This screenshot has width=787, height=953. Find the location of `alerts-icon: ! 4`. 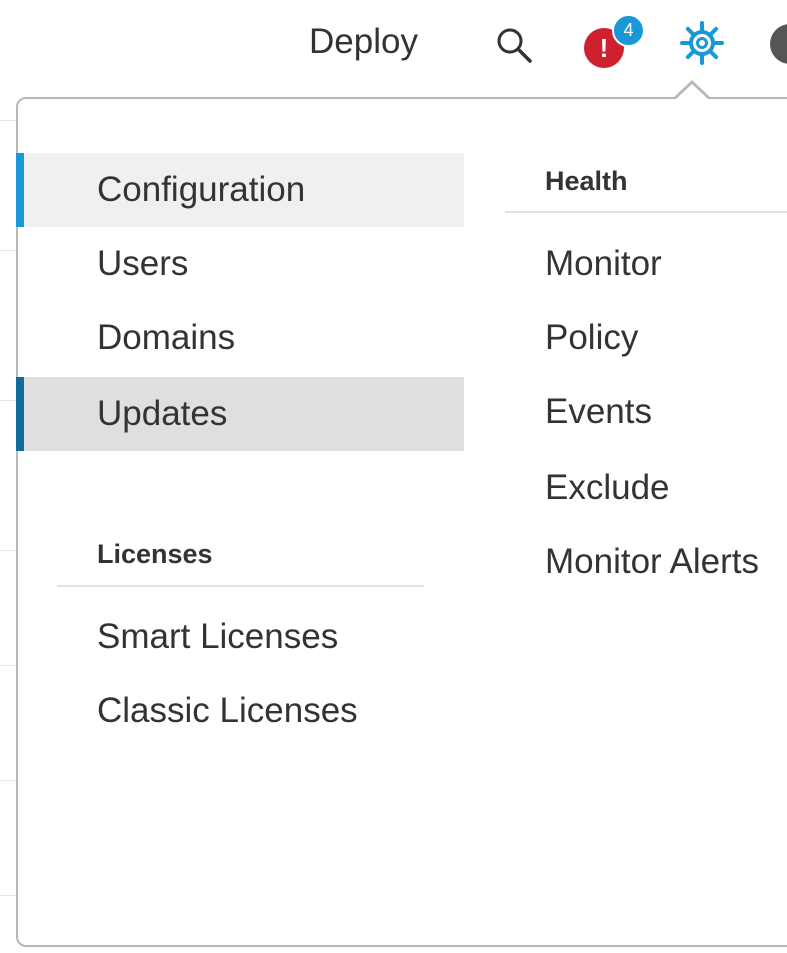

alerts-icon: ! 4 is located at coordinates (614, 41).